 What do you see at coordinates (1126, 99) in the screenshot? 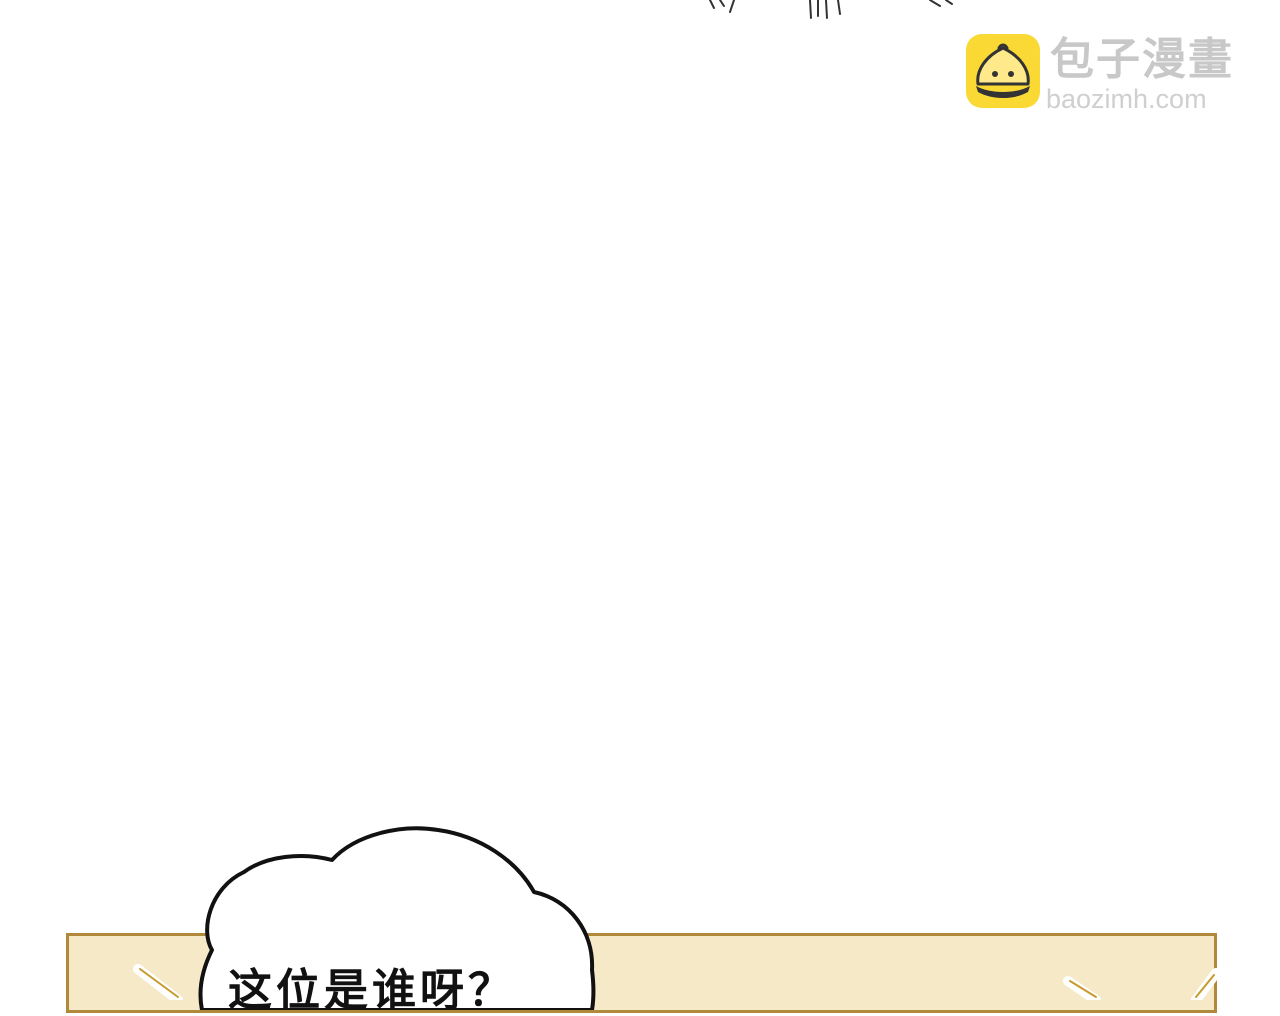
I see `watermark-site-url: baozimh.com` at bounding box center [1126, 99].